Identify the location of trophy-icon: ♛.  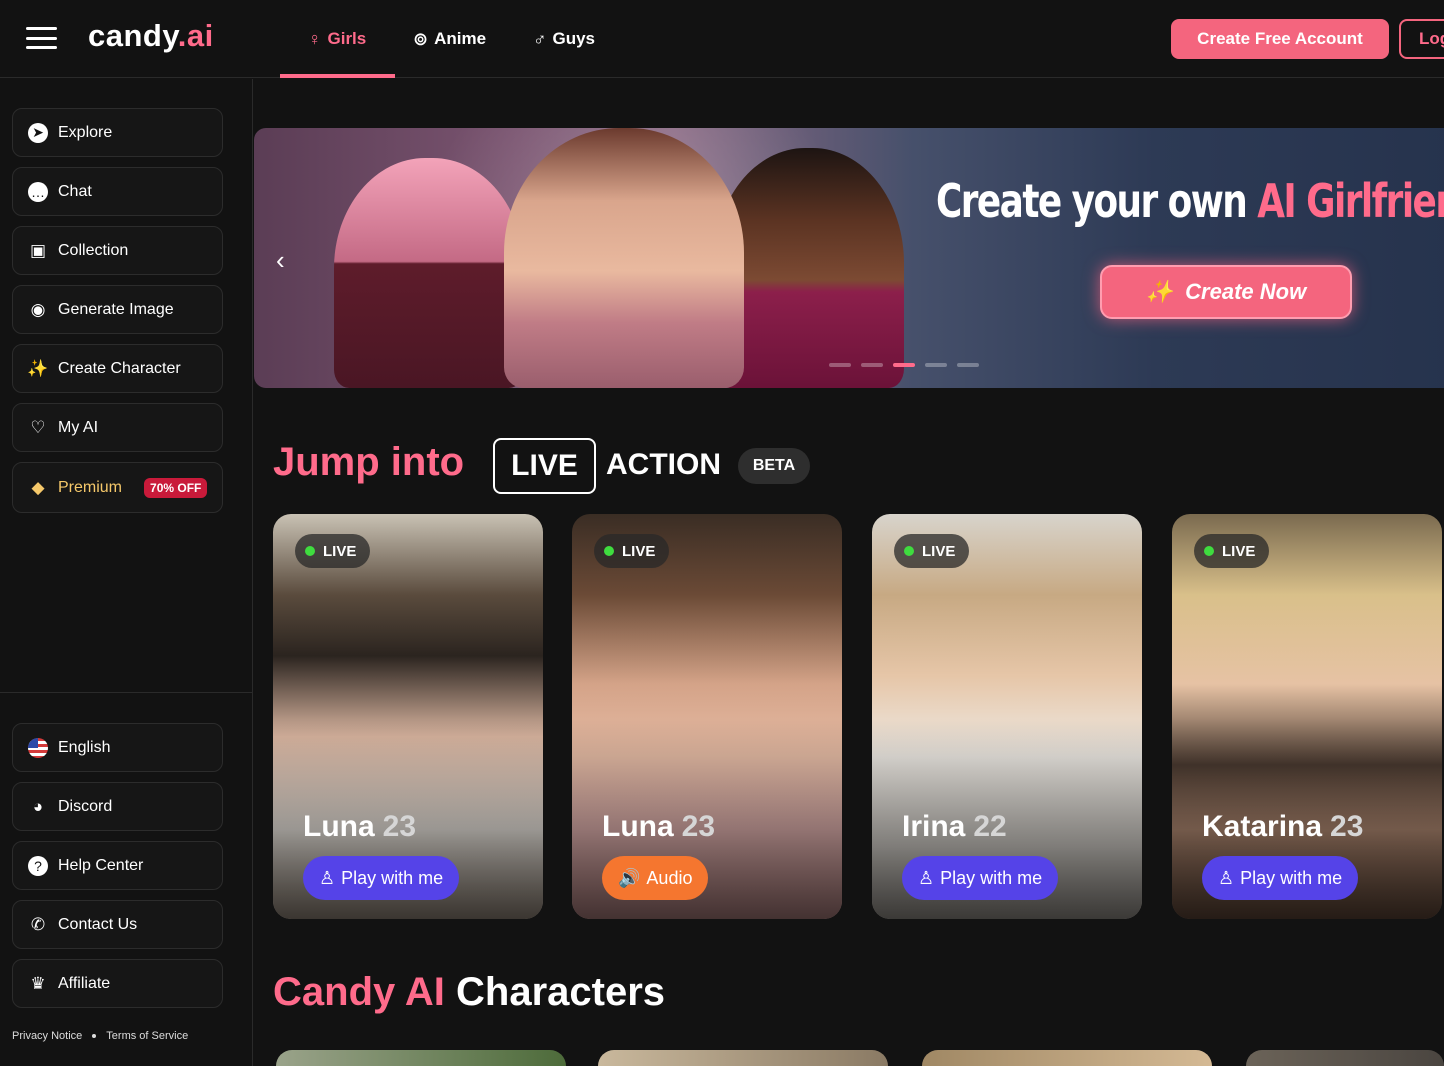
(38, 983).